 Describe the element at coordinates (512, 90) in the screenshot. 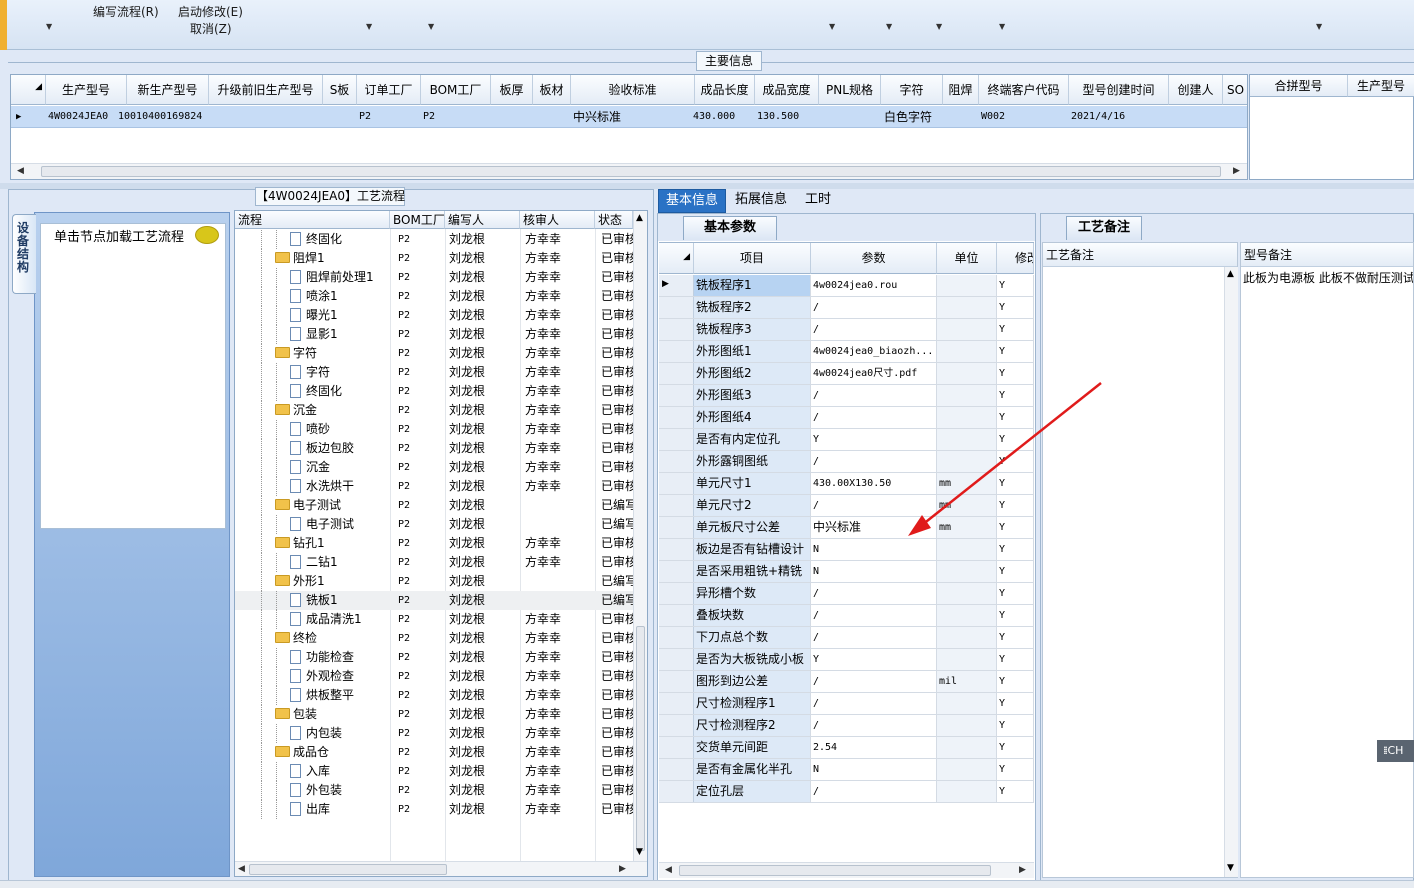

I see `col-header: 板厚` at that location.